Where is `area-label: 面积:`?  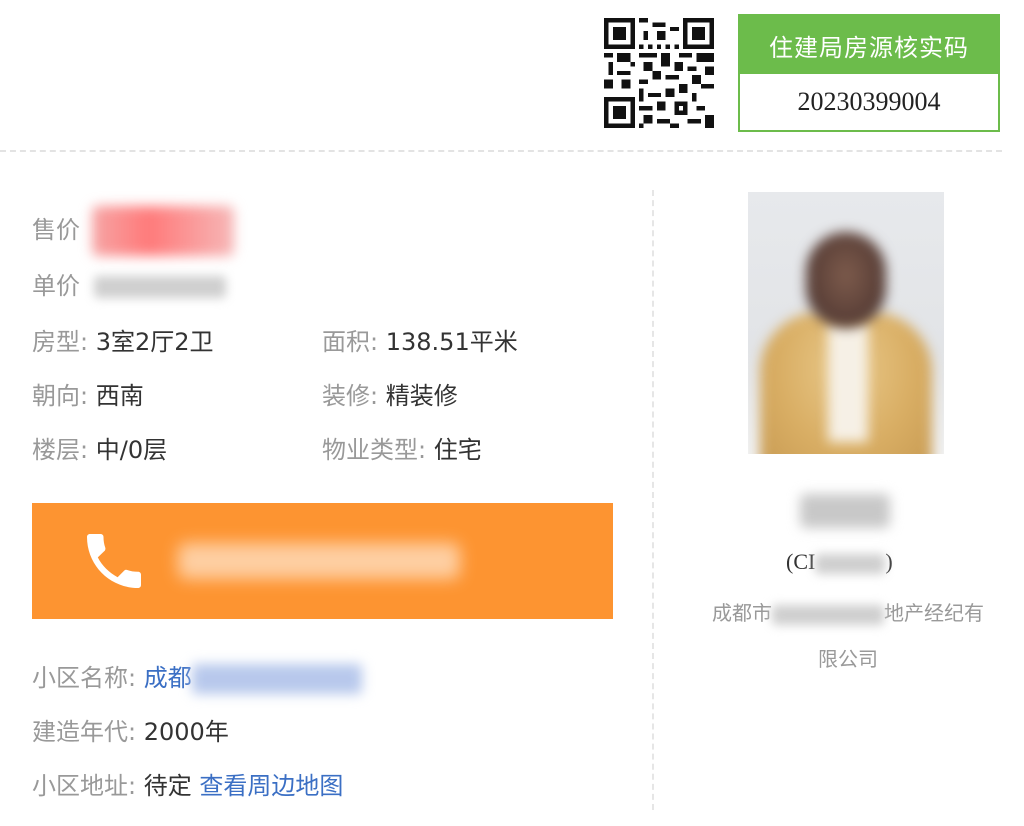
area-label: 面积: is located at coordinates (350, 342).